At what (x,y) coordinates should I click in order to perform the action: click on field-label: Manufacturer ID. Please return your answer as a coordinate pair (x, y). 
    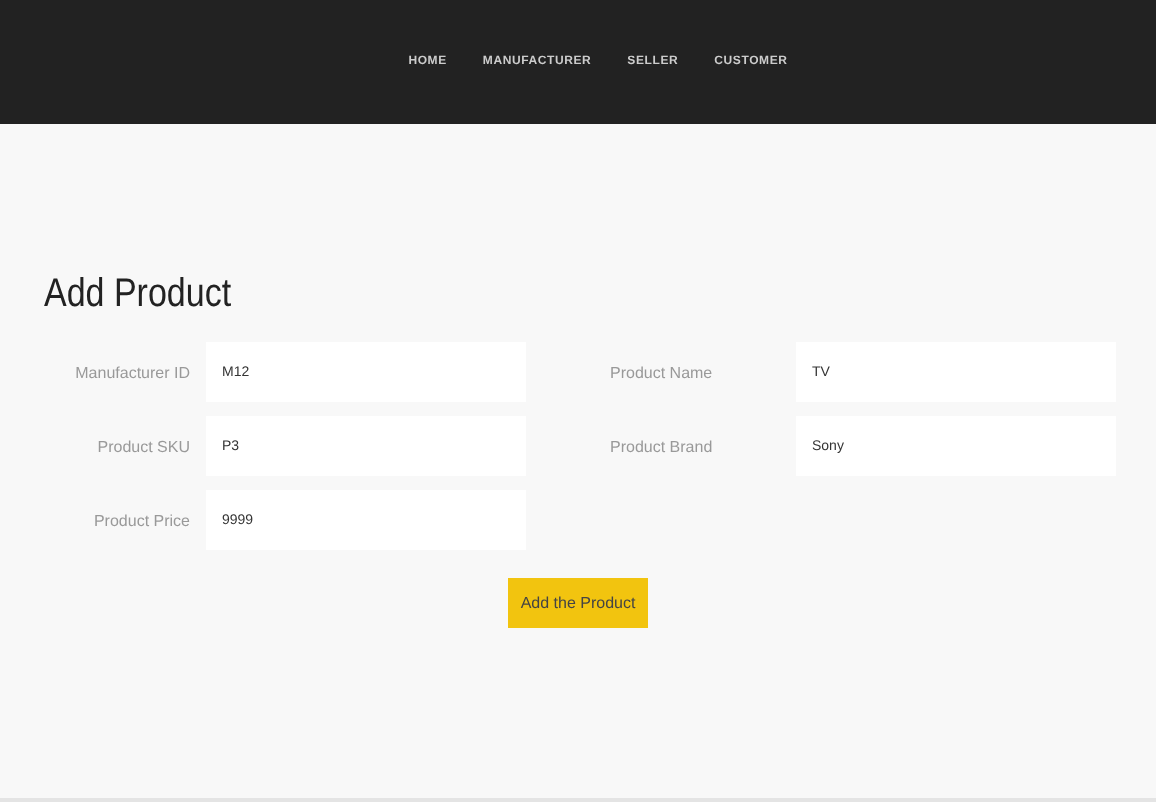
    Looking at the image, I should click on (131, 372).